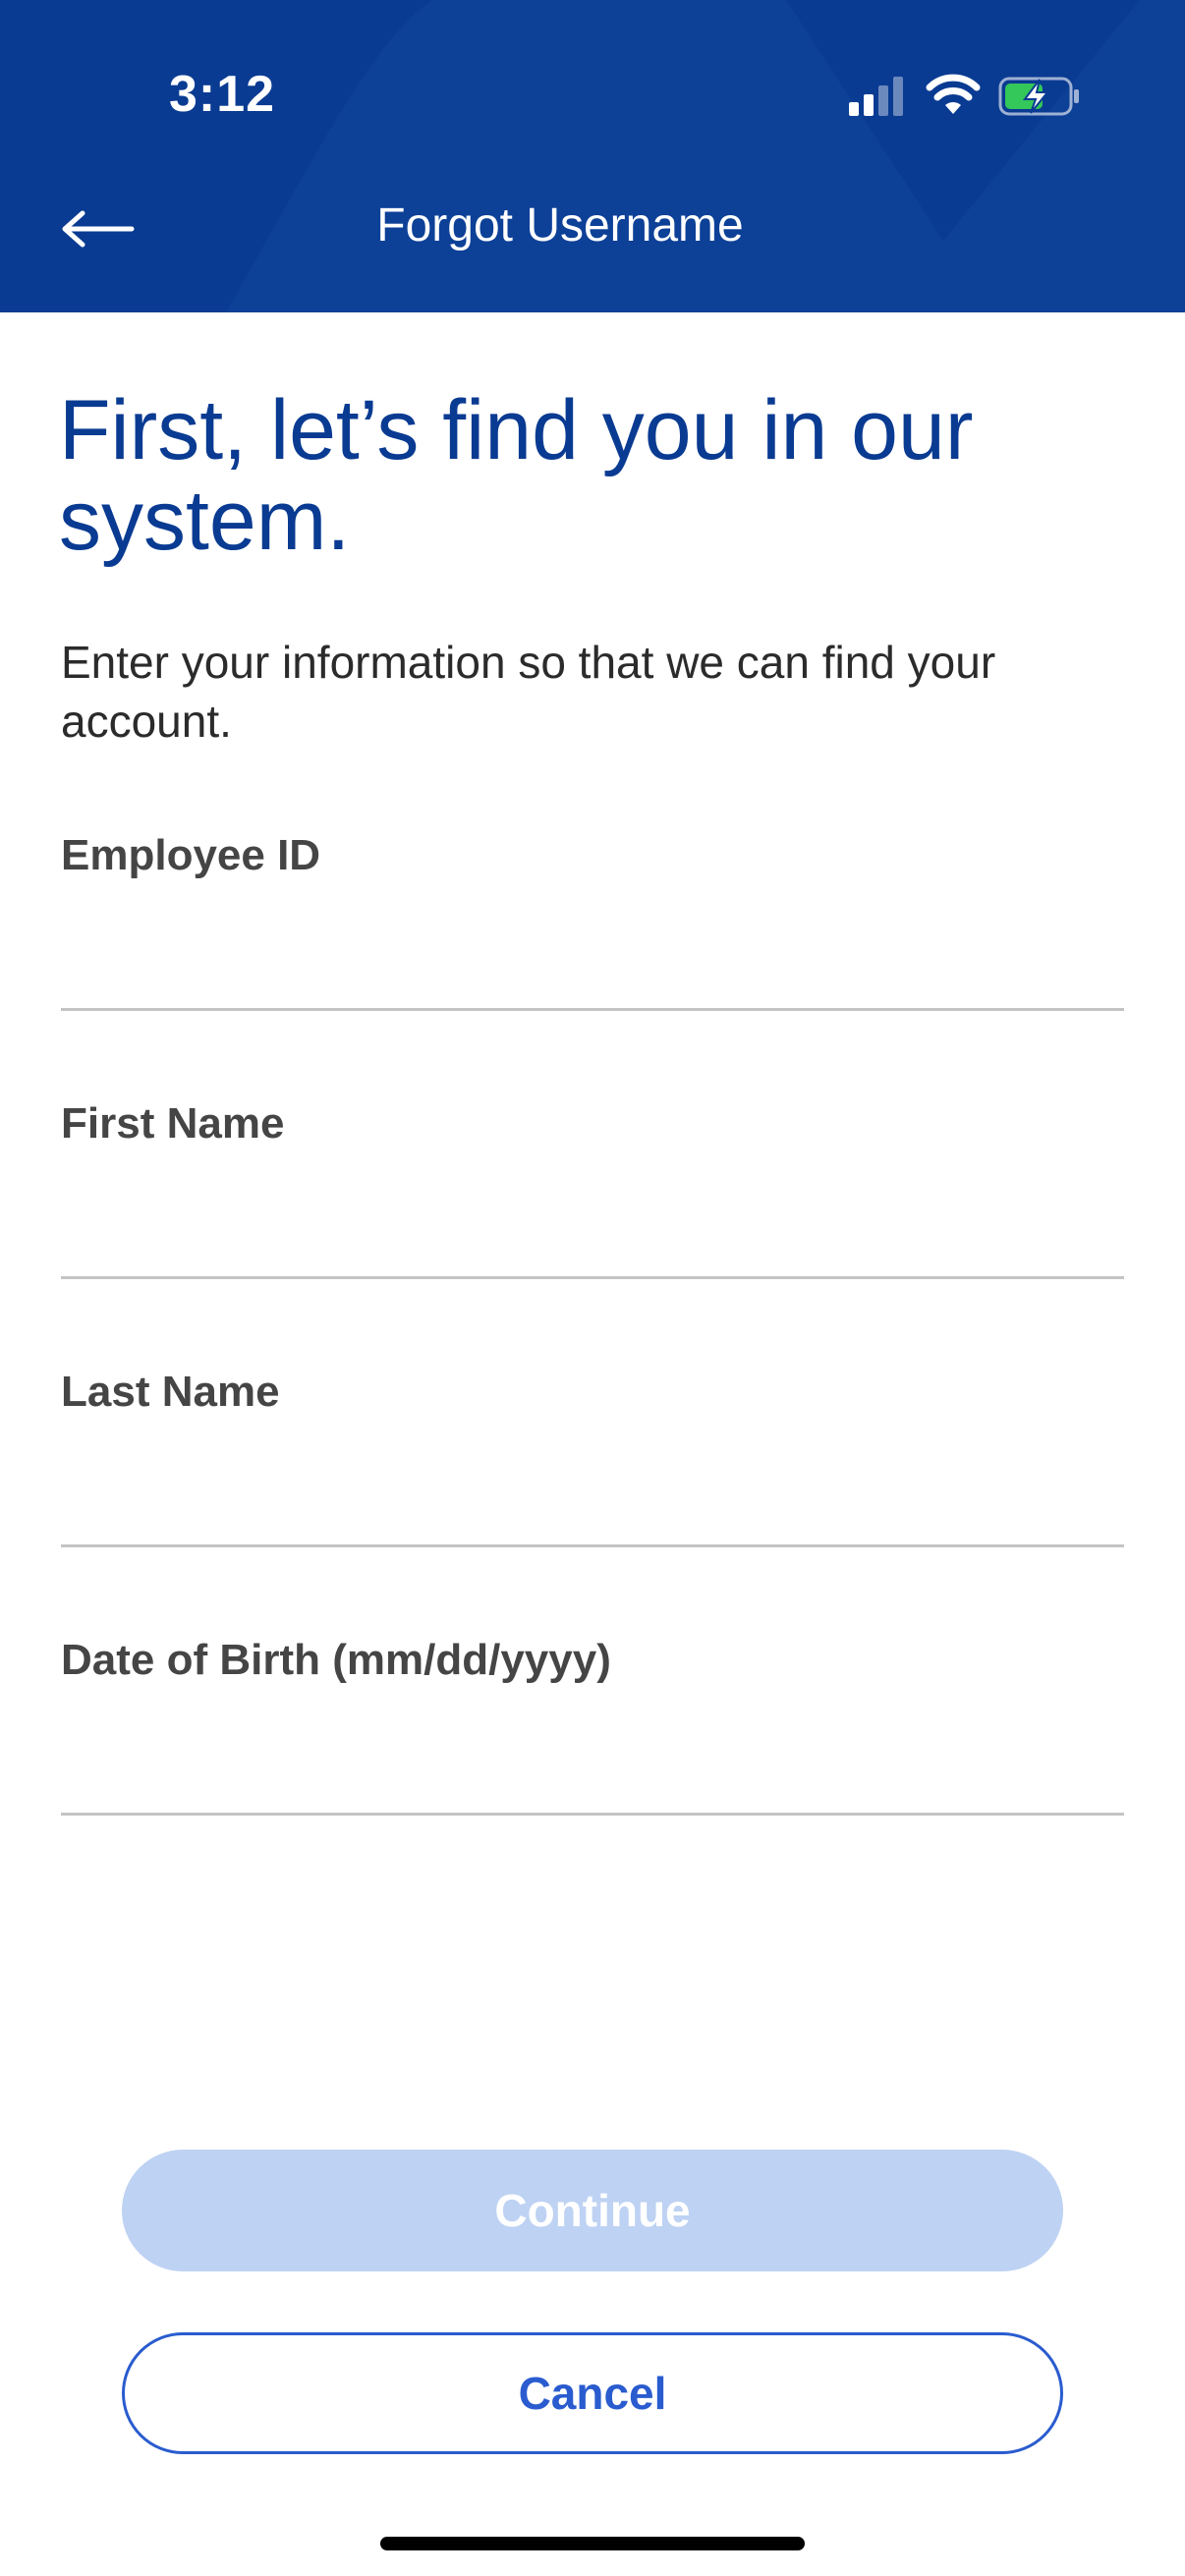 The image size is (1185, 2576). I want to click on battery-charging-icon, so click(1038, 96).